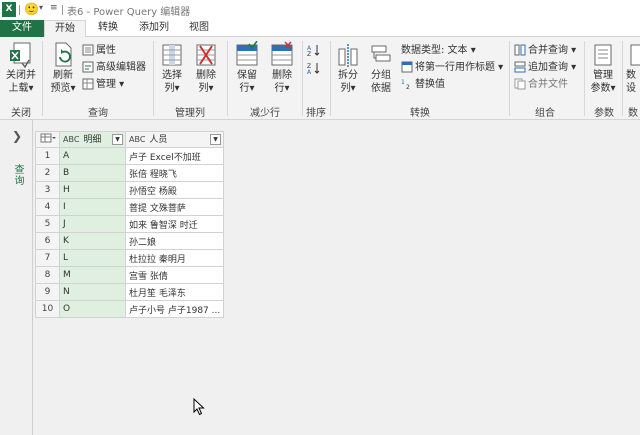 This screenshot has width=640, height=435. I want to click on grid-header-row: ABC 明细 ▼ ABC 人员 ▼, so click(129, 139).